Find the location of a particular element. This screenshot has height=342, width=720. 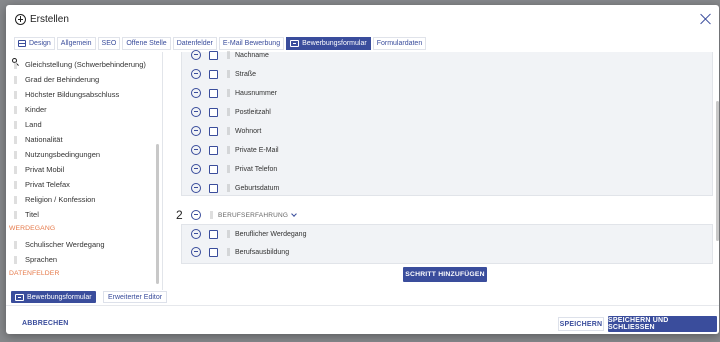

list-item: Sprachen is located at coordinates (81, 259).